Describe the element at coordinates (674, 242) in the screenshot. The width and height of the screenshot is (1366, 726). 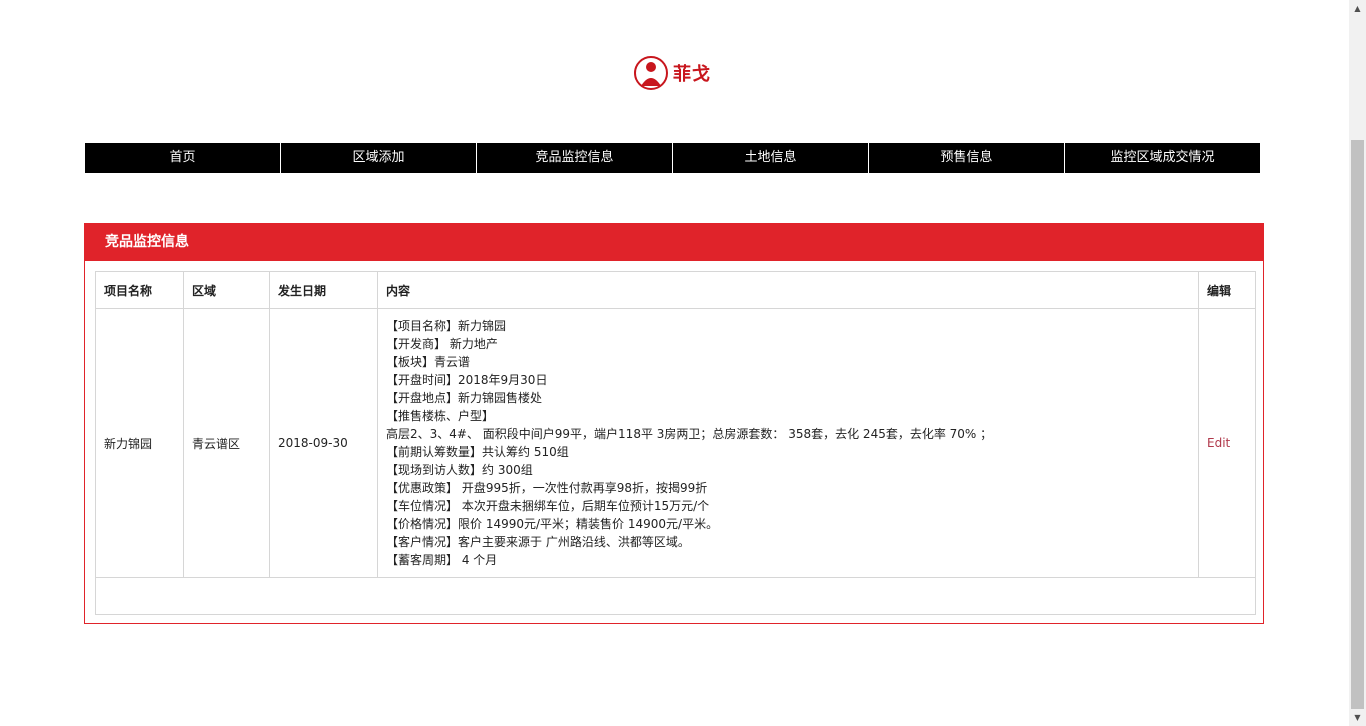
I see `panel-title: 竞品监控信息` at that location.